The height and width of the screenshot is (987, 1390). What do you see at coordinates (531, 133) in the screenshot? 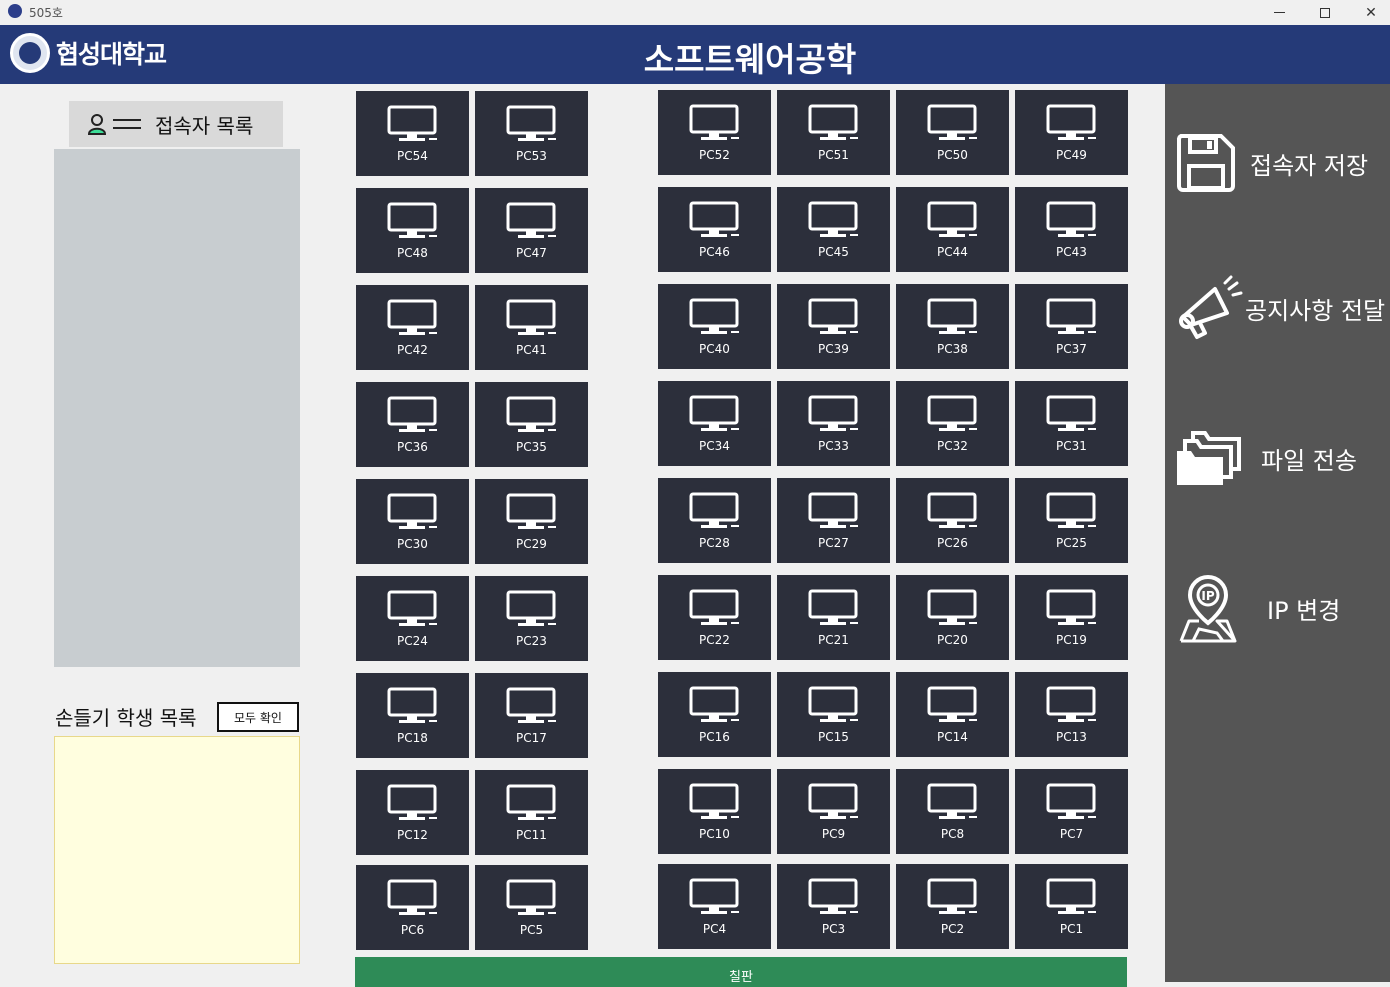
I see `pc-tile: PC53` at bounding box center [531, 133].